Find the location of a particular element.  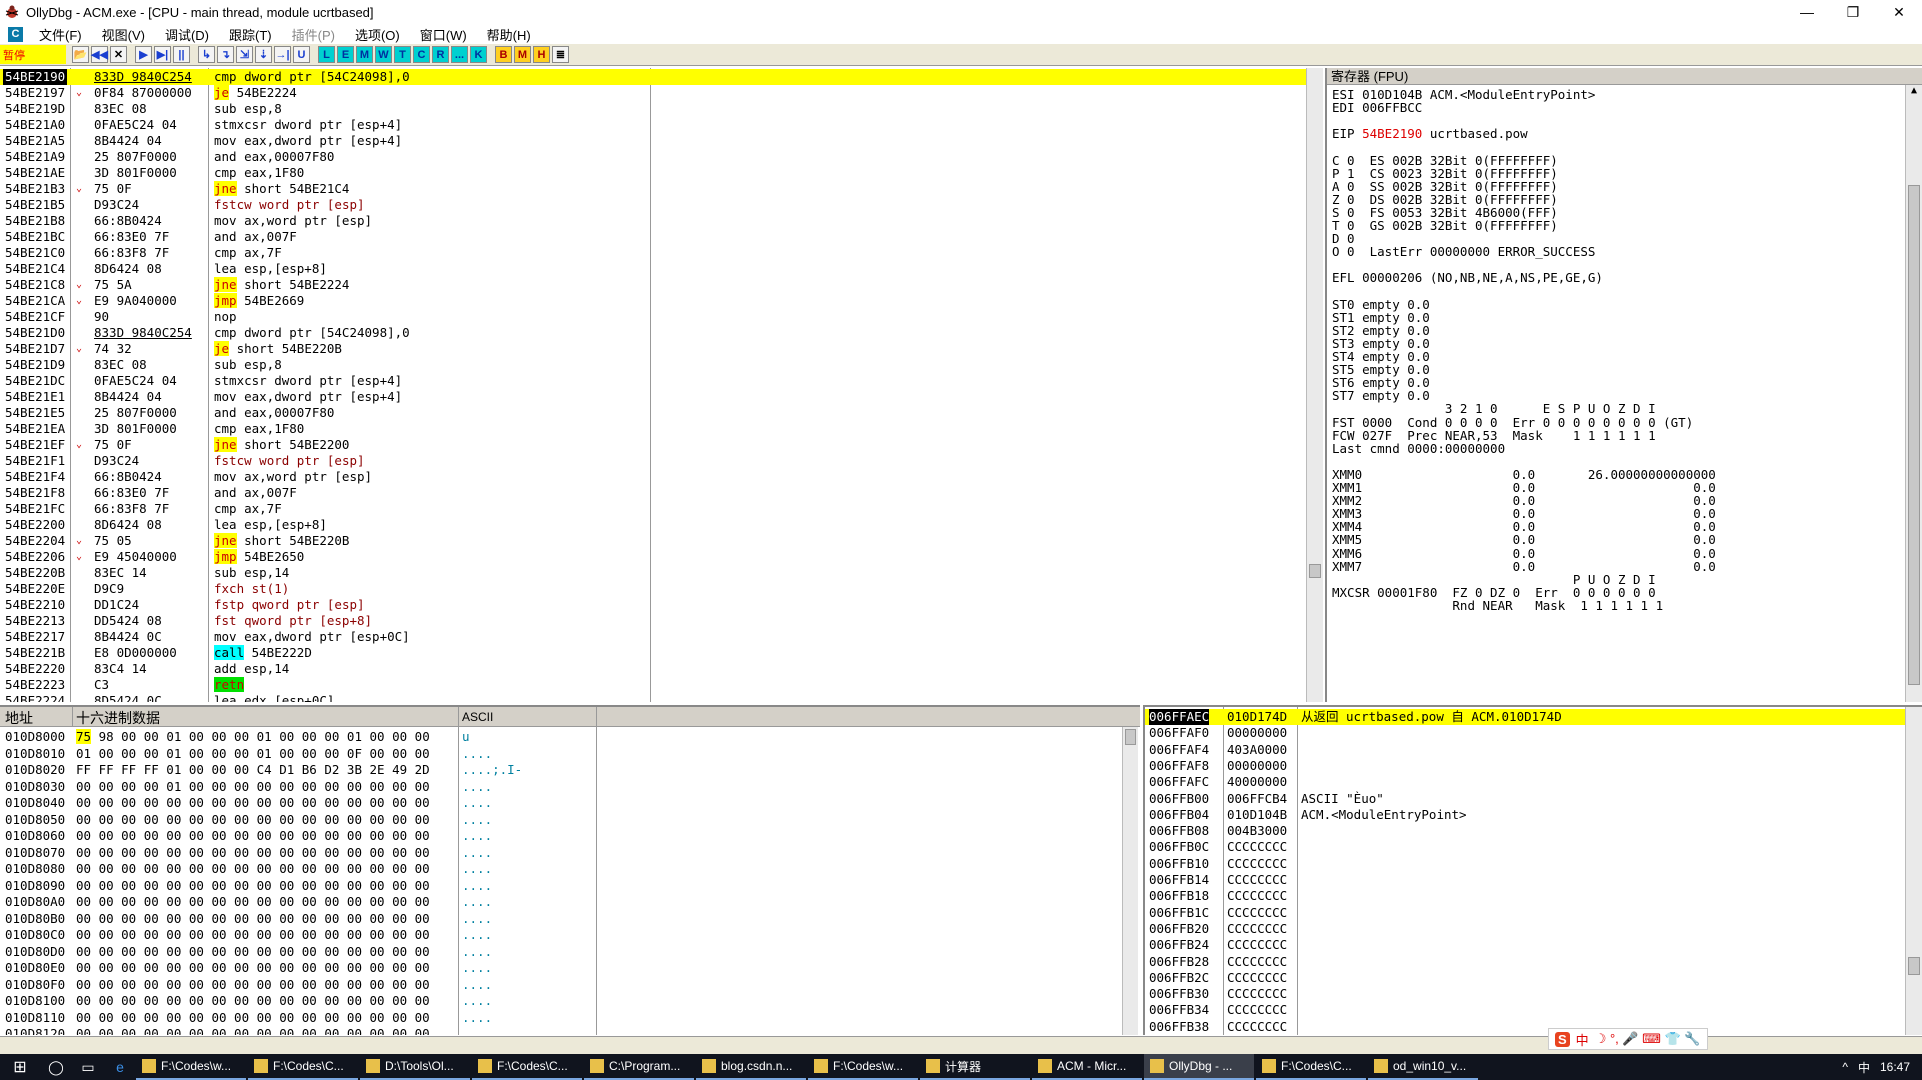

disasm-row: 54BE2213 DD5424 08 fst qword ptr [esp+8] is located at coordinates (325, 621).